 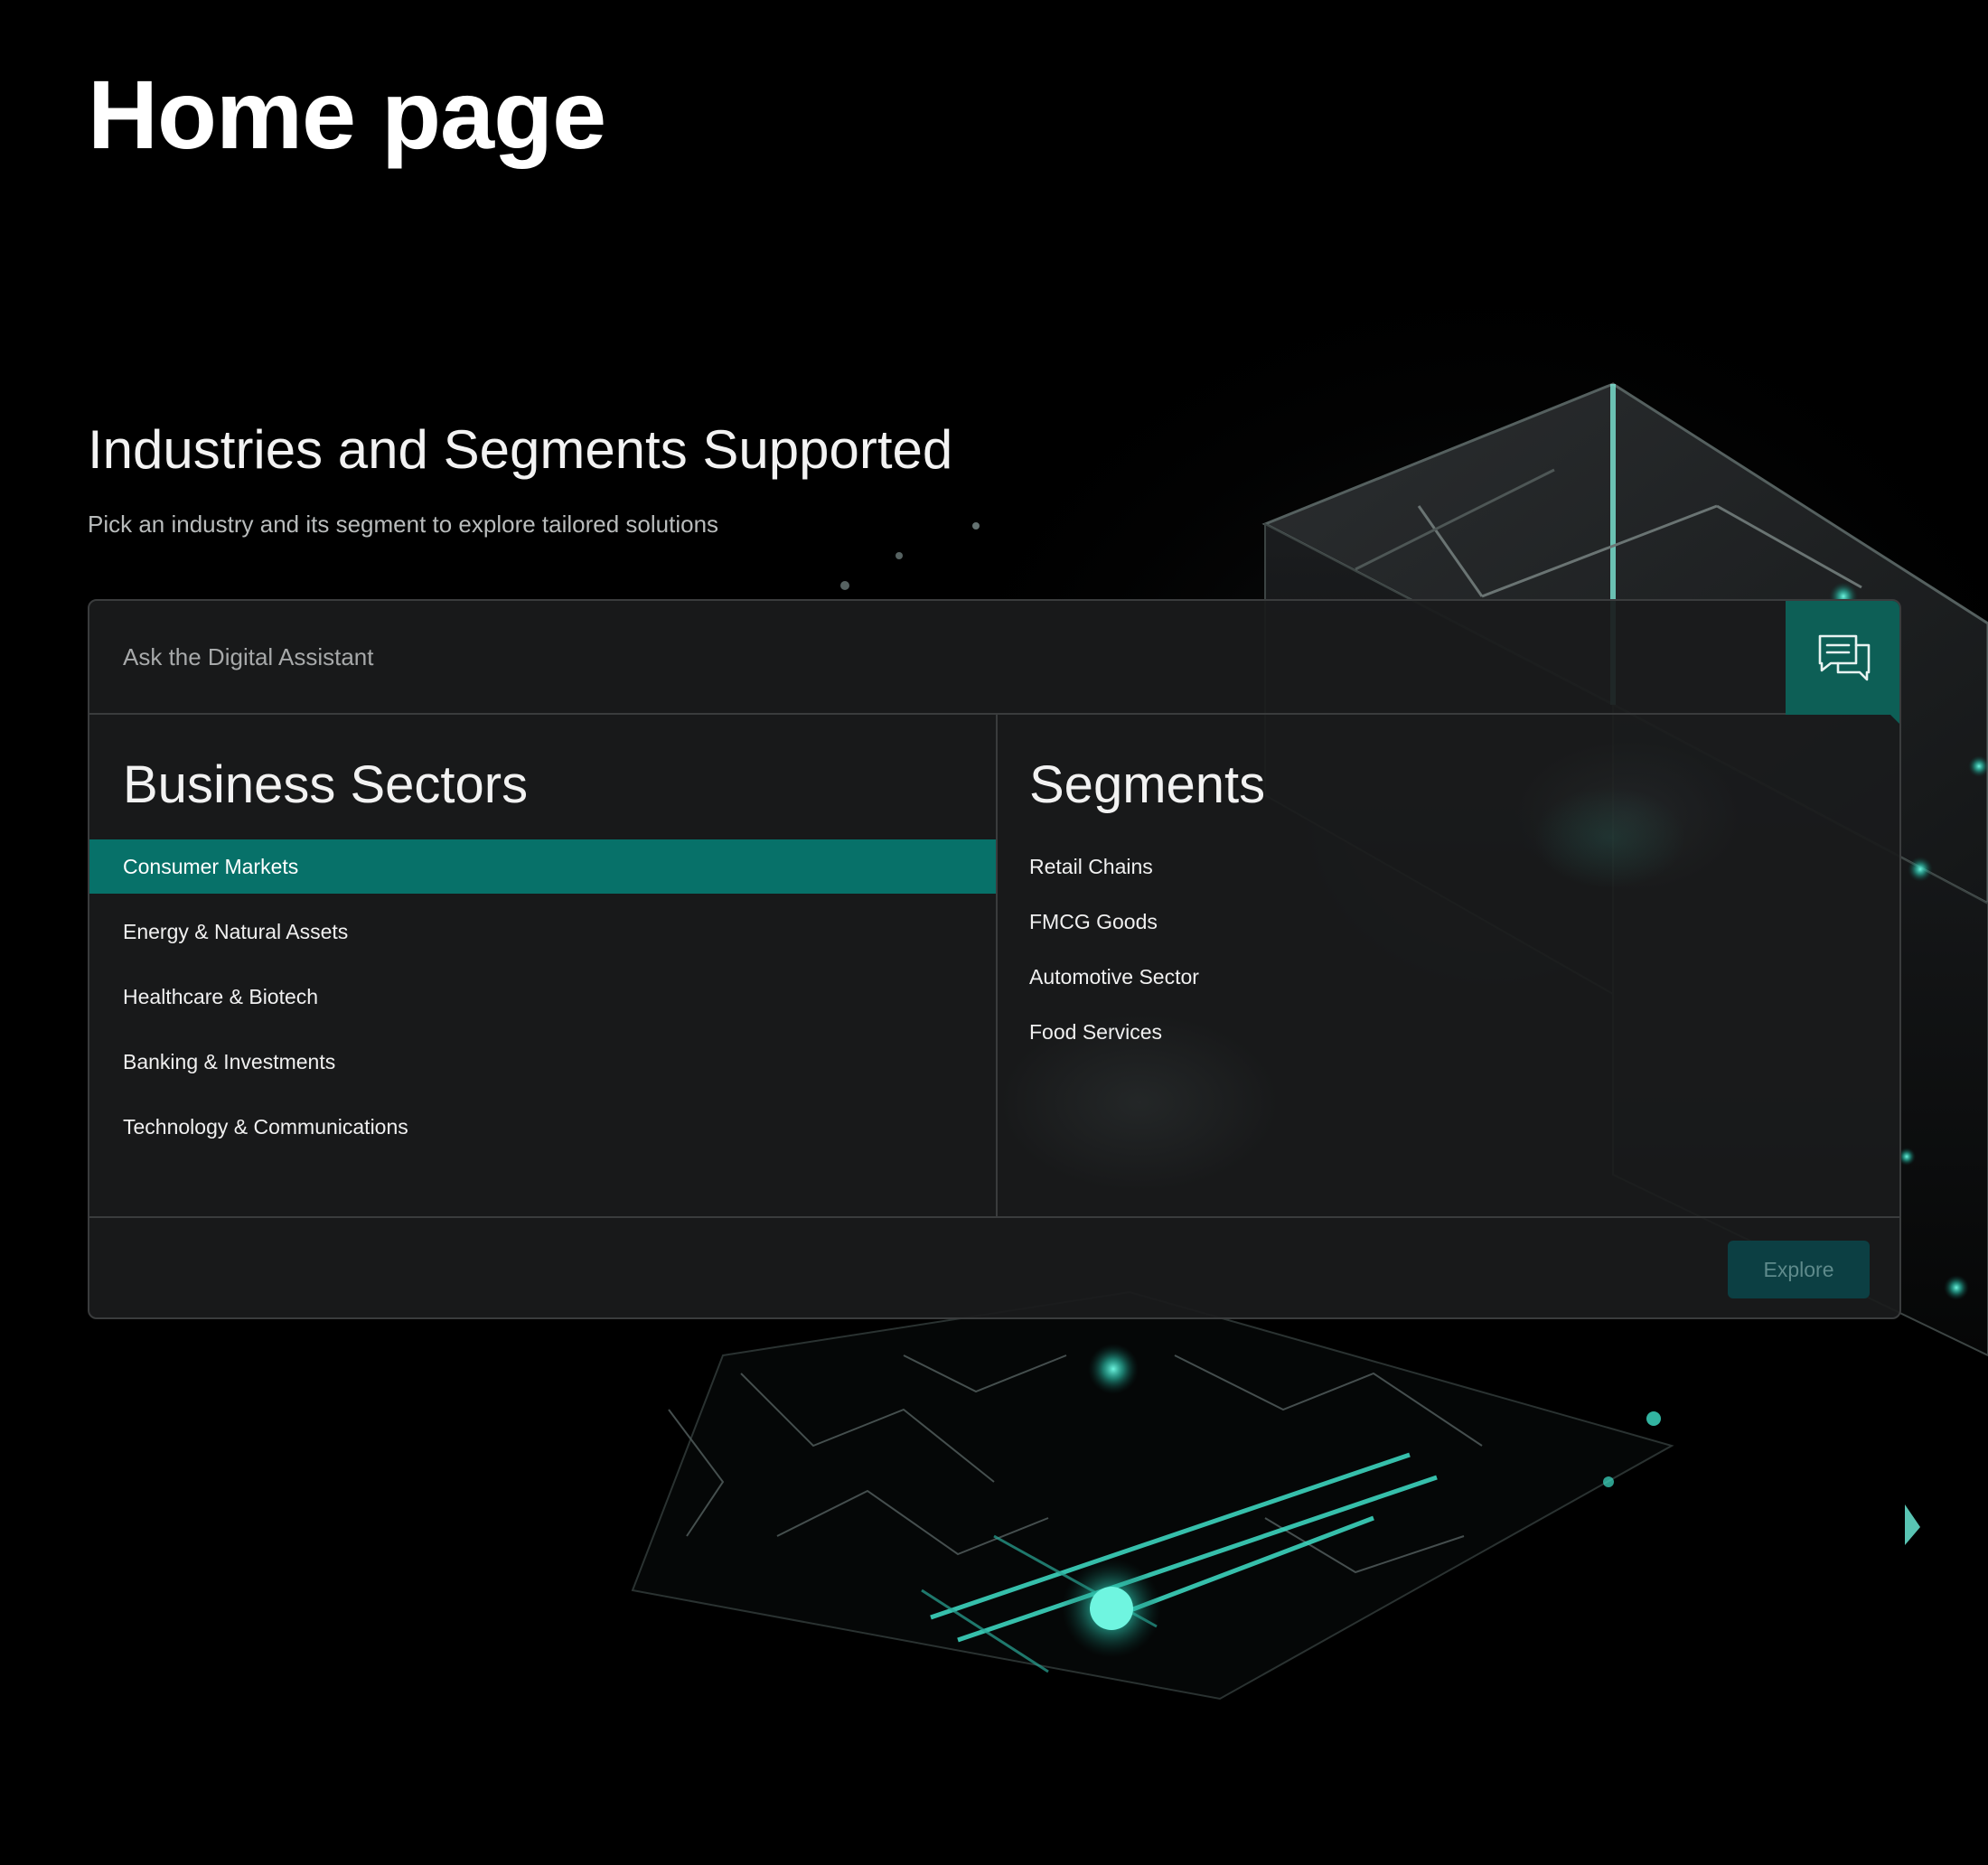 I want to click on segment-item-automotive-sector: Automotive Sector, so click(x=1448, y=977).